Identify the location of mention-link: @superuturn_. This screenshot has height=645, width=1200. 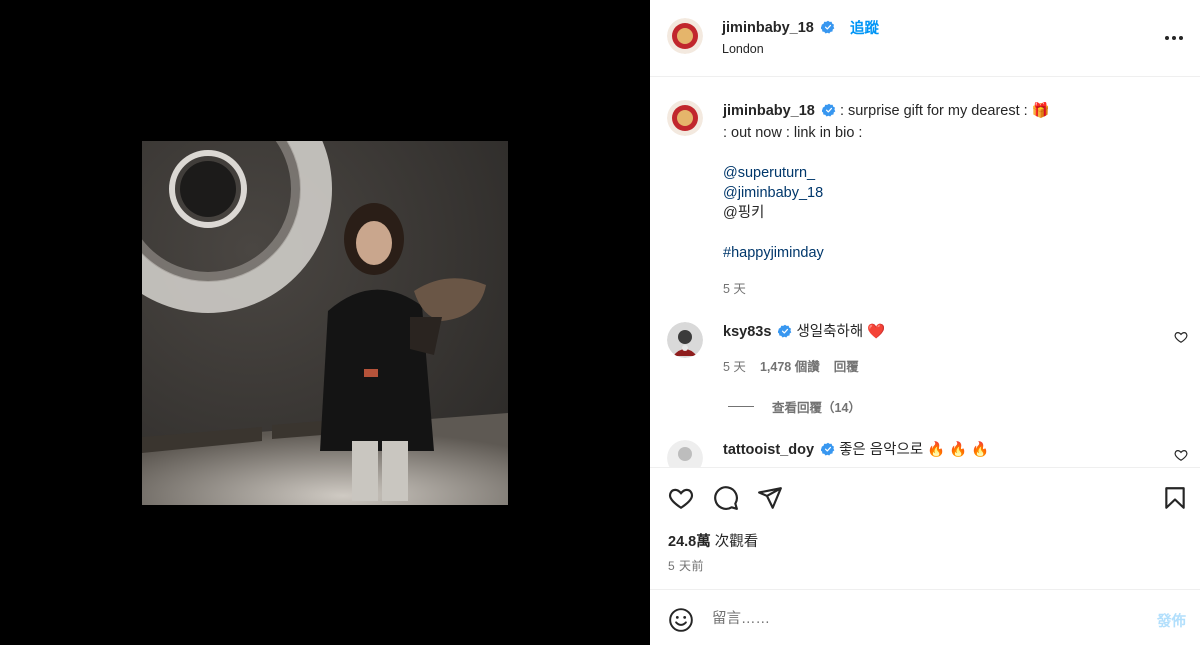
(943, 173).